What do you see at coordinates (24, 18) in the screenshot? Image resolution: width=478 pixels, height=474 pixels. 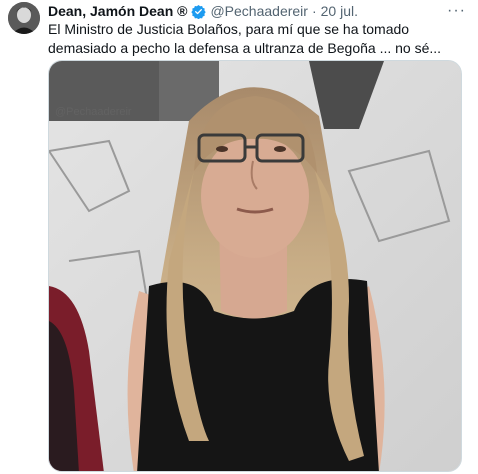 I see `avatar` at bounding box center [24, 18].